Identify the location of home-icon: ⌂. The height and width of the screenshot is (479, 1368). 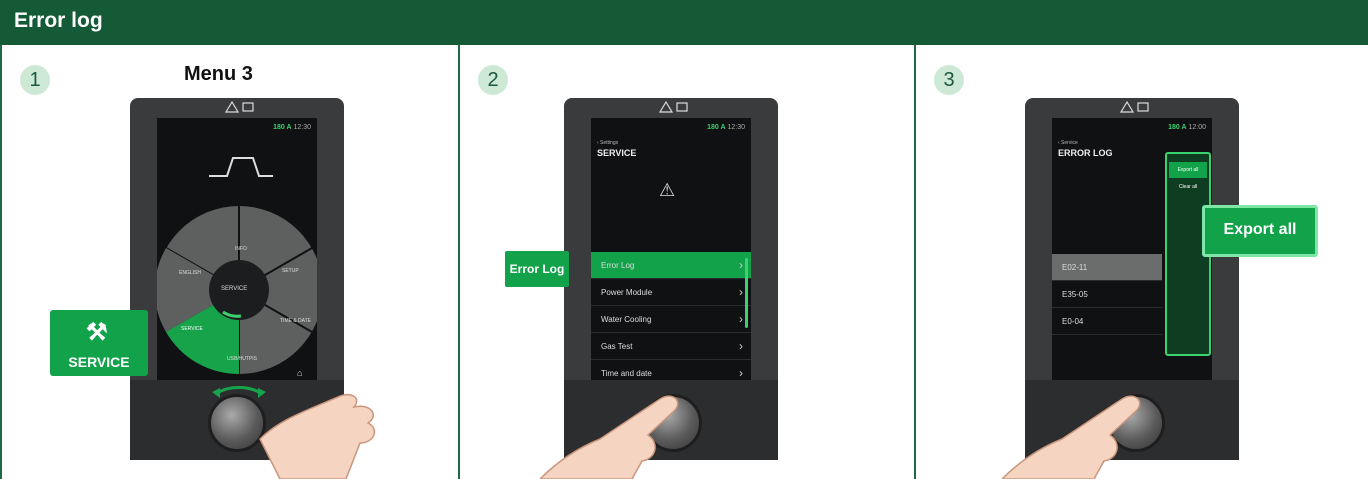
(299, 373).